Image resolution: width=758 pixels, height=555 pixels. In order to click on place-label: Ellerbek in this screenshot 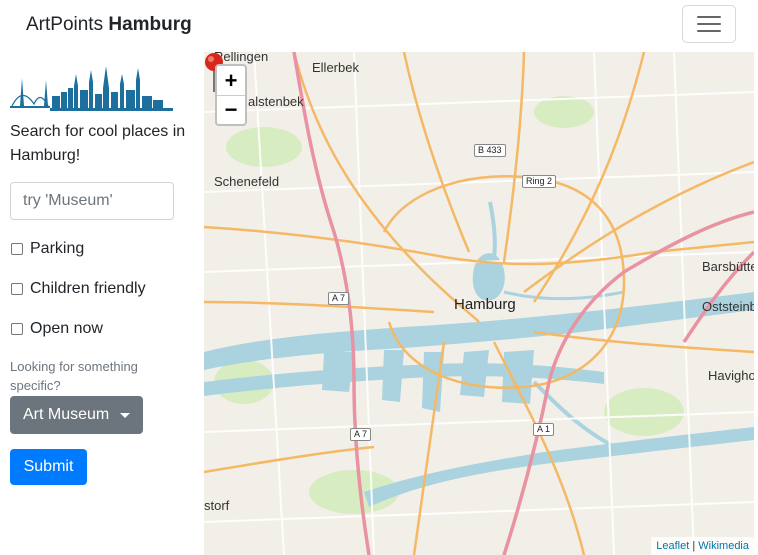, I will do `click(335, 67)`.